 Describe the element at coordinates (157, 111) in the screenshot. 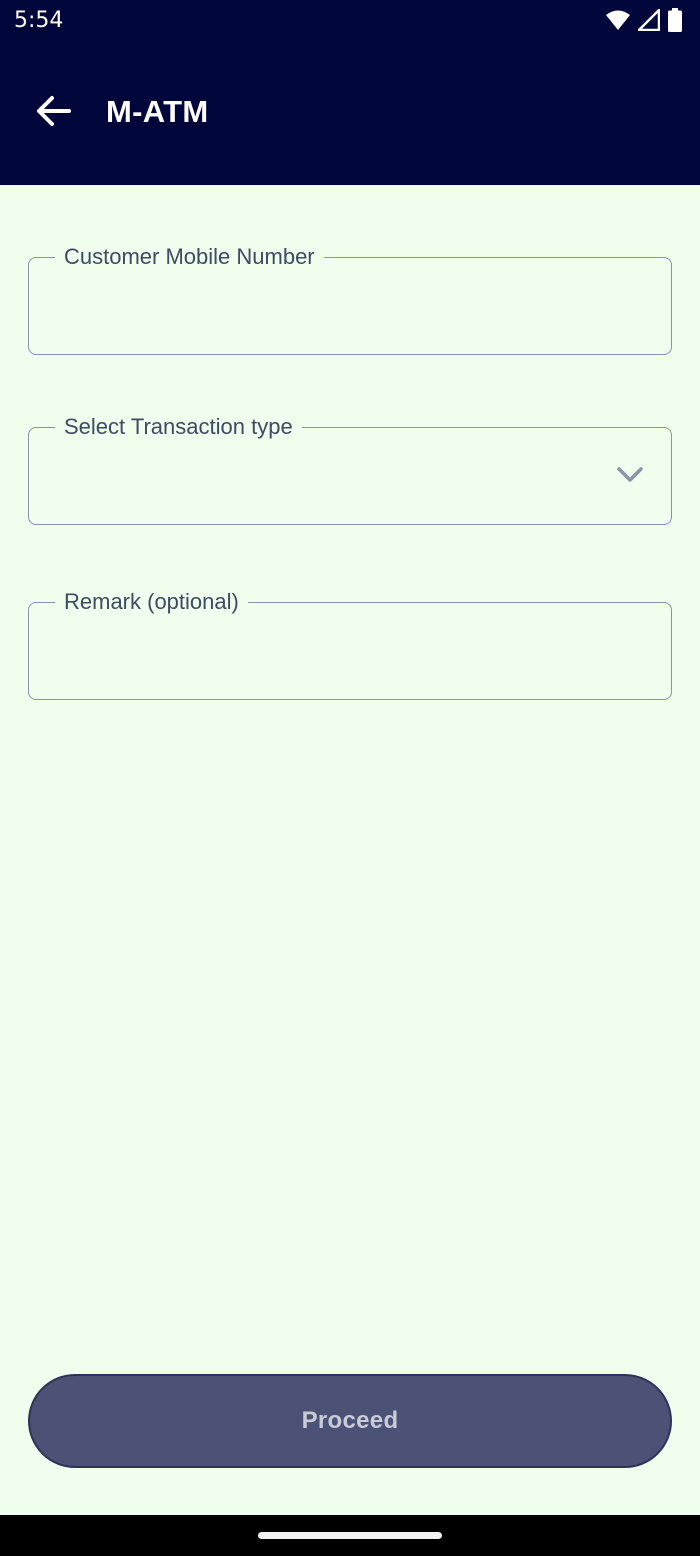

I see `page-title: M-ATM` at that location.